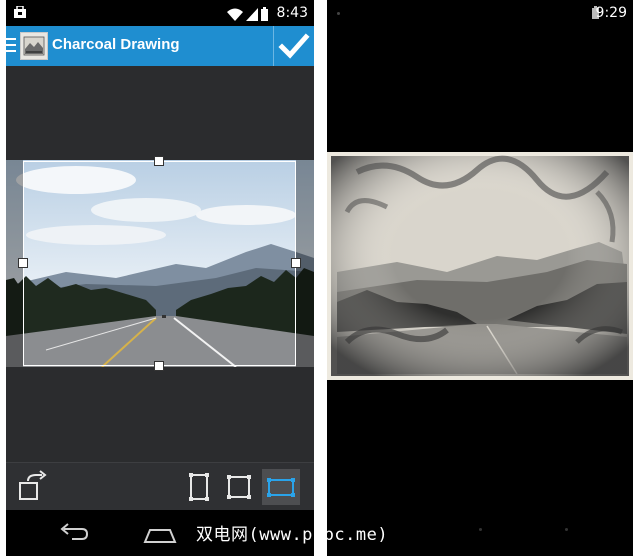 This screenshot has height=556, width=640. What do you see at coordinates (11, 46) in the screenshot?
I see `hamburger-icon` at bounding box center [11, 46].